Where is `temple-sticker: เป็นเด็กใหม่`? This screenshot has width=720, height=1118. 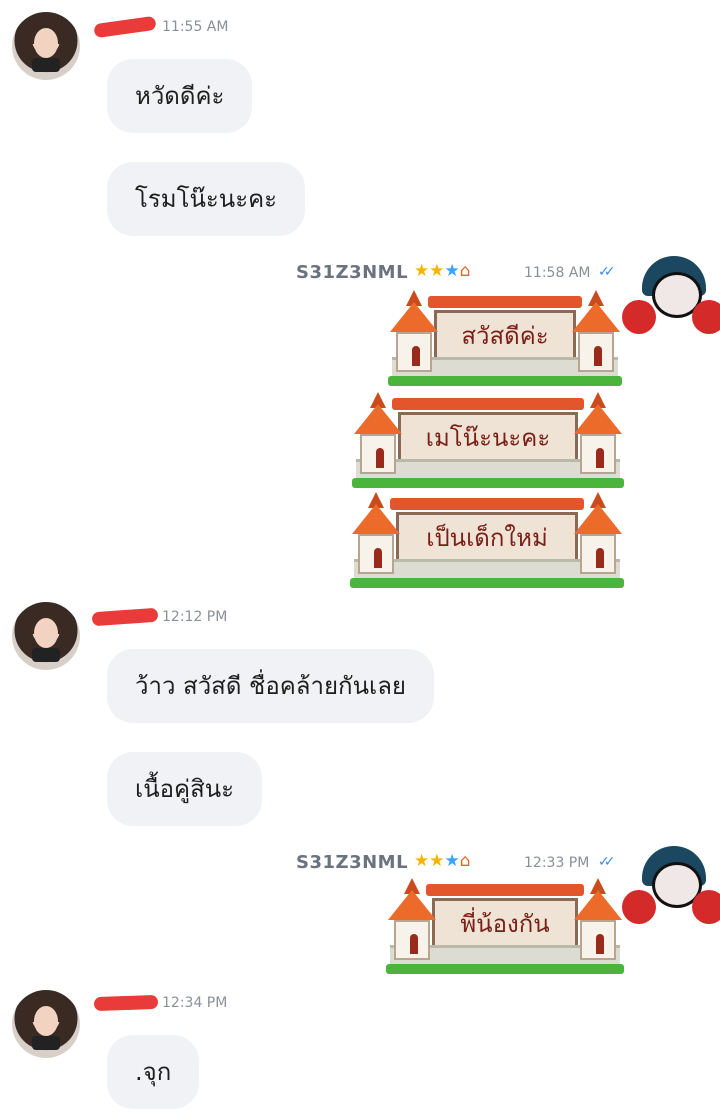
temple-sticker: เป็นเด็กใหม่ is located at coordinates (487, 540).